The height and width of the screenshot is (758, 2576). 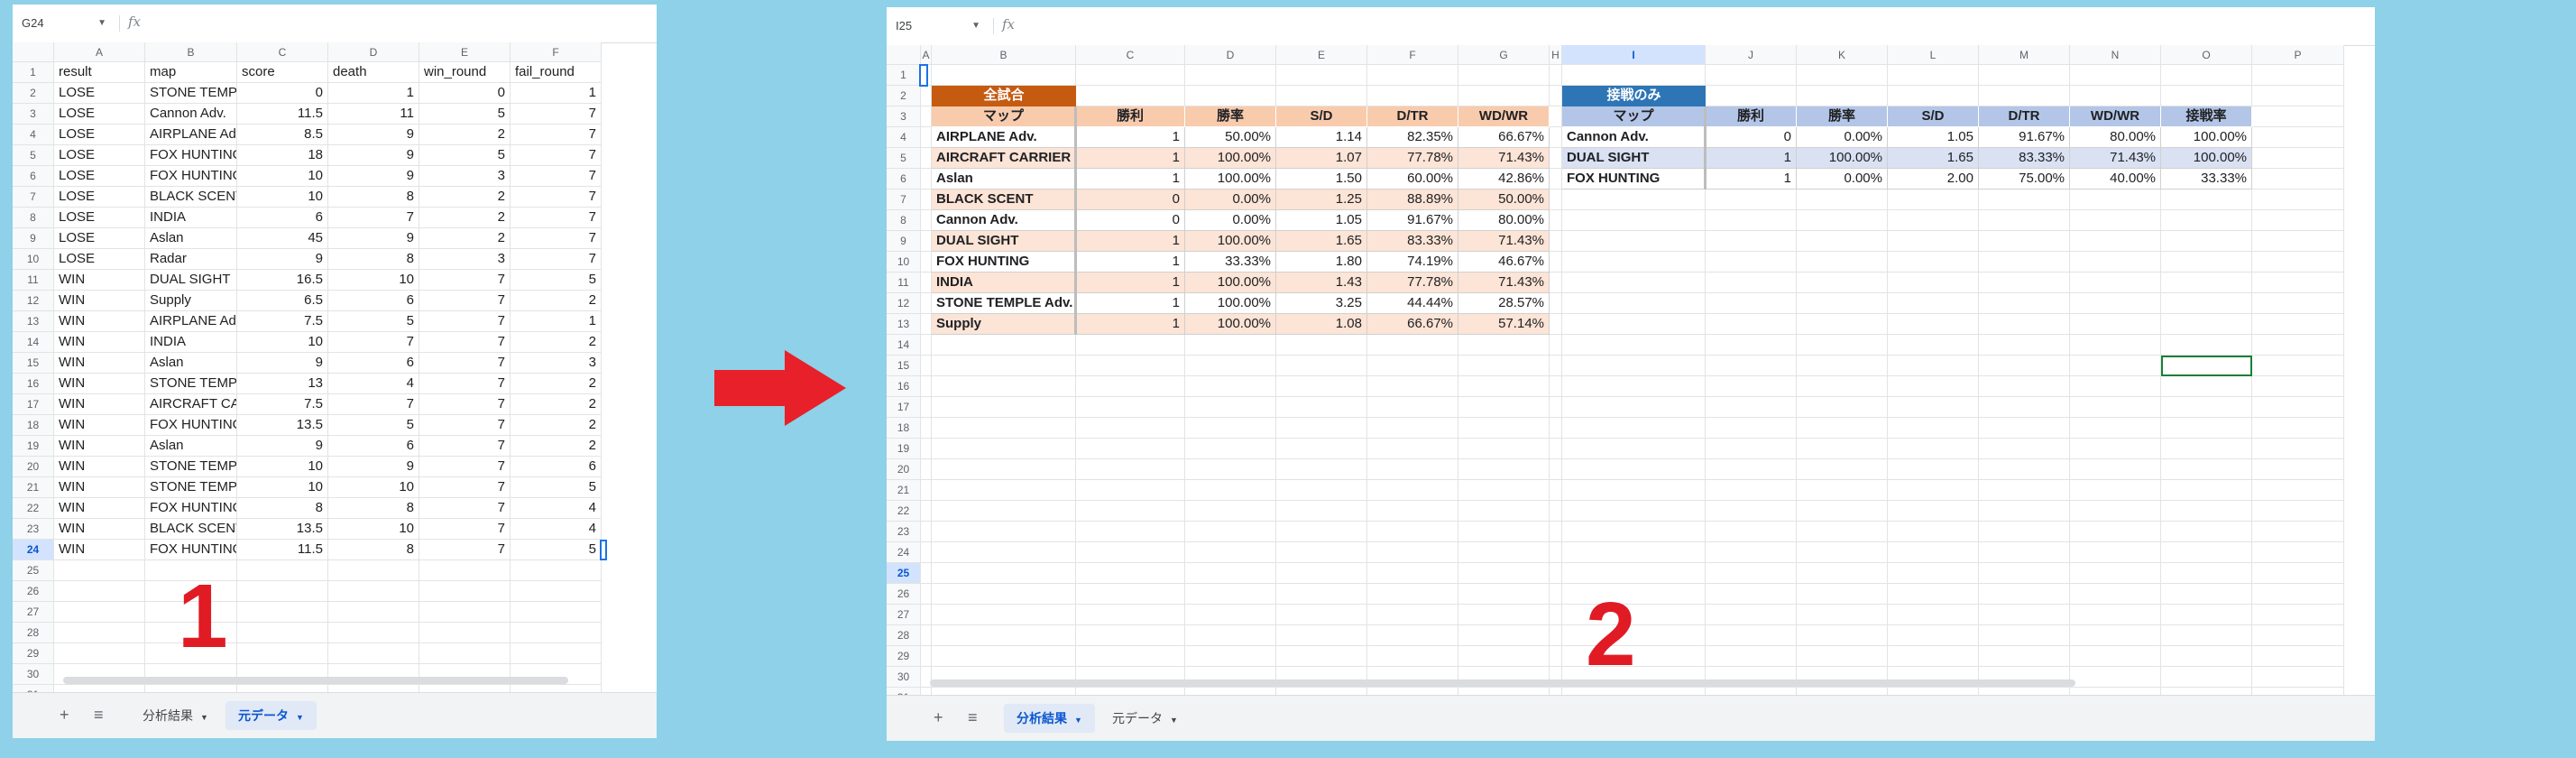 I want to click on horizontal-scrollbar, so click(x=315, y=680).